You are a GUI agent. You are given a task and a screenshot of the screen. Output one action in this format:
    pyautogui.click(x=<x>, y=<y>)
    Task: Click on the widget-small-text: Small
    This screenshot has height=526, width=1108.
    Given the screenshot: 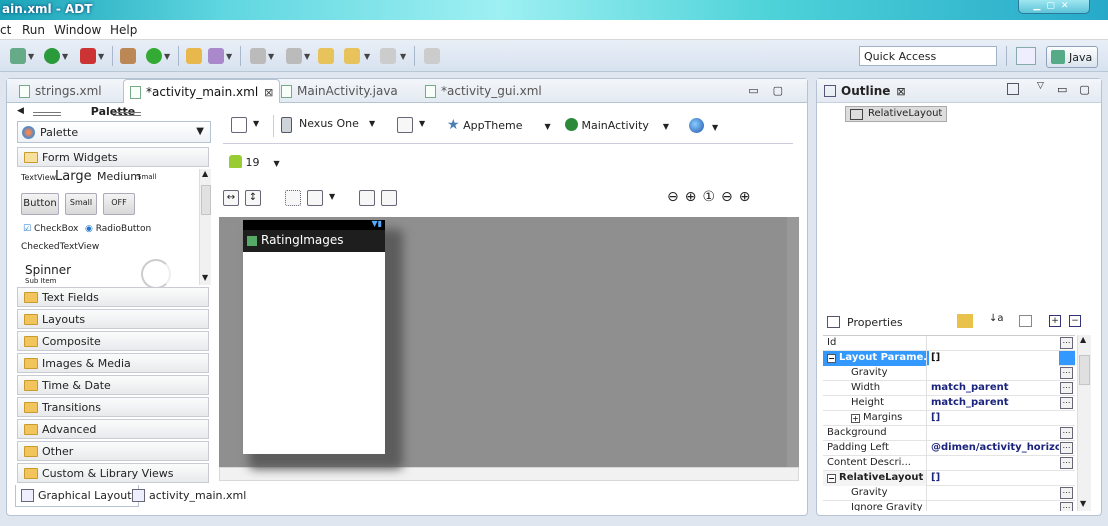 What is the action you would take?
    pyautogui.click(x=146, y=177)
    